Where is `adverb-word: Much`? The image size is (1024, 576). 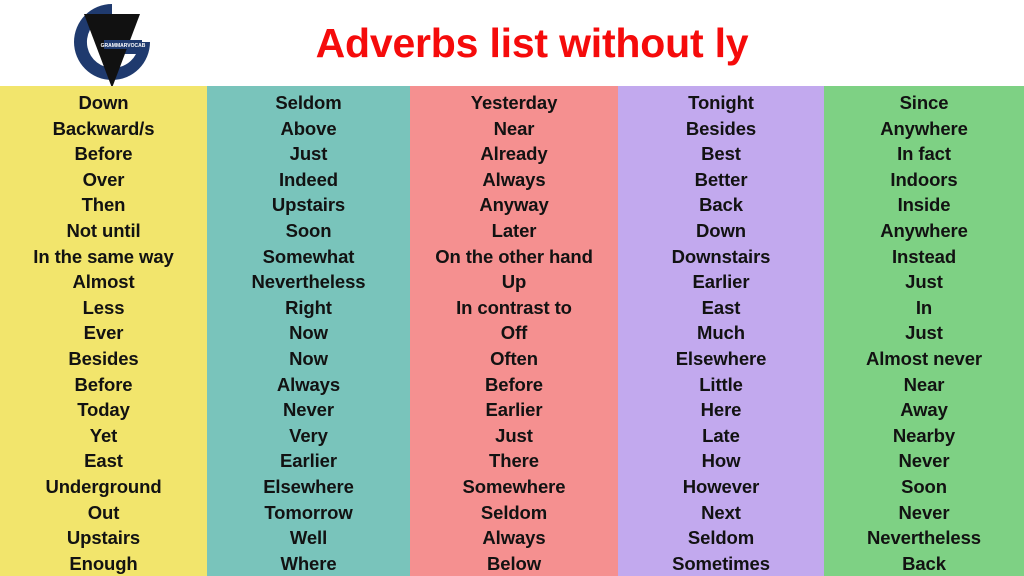
adverb-word: Much is located at coordinates (721, 333).